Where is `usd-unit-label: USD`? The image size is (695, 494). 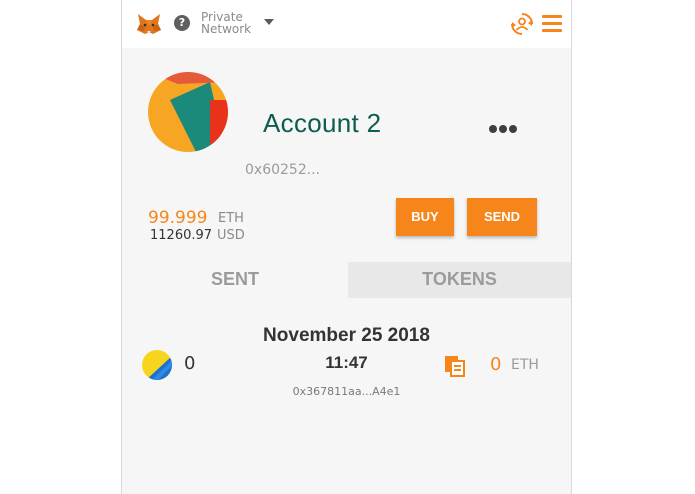
usd-unit-label: USD is located at coordinates (231, 235).